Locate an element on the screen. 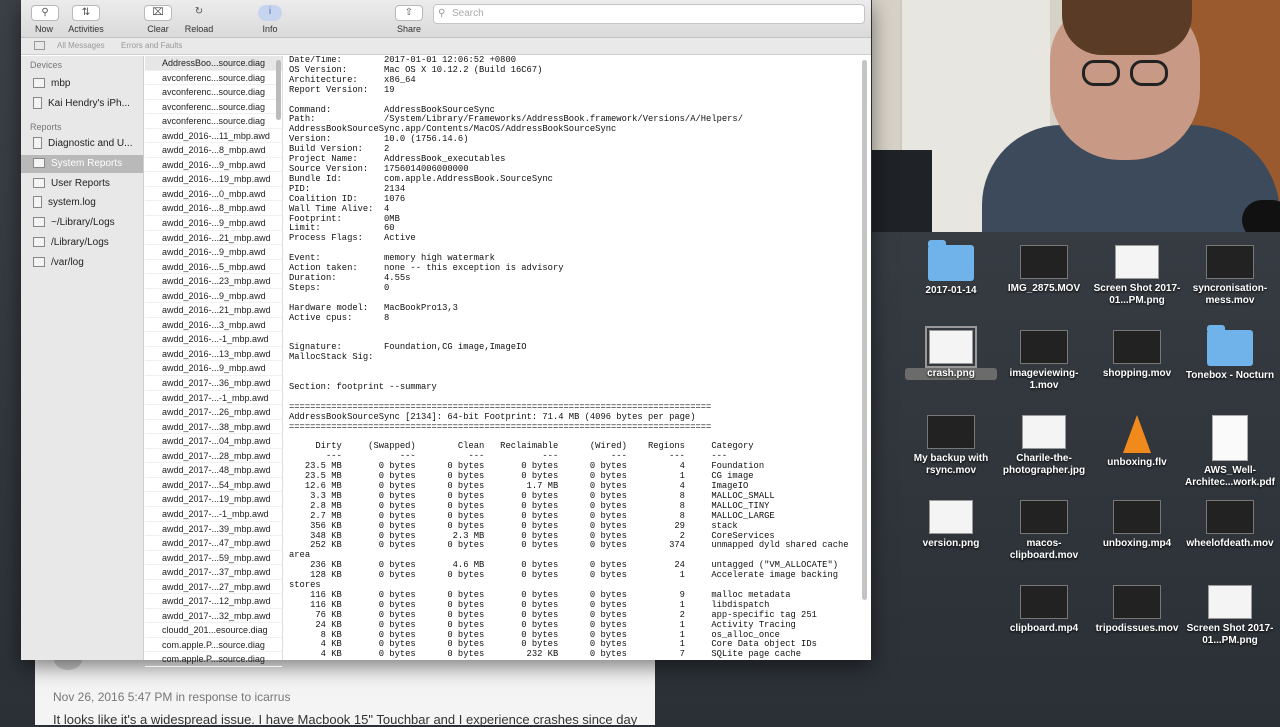  file-list-item: awdd_2017-...27_mbp.awd is located at coordinates (213, 587).